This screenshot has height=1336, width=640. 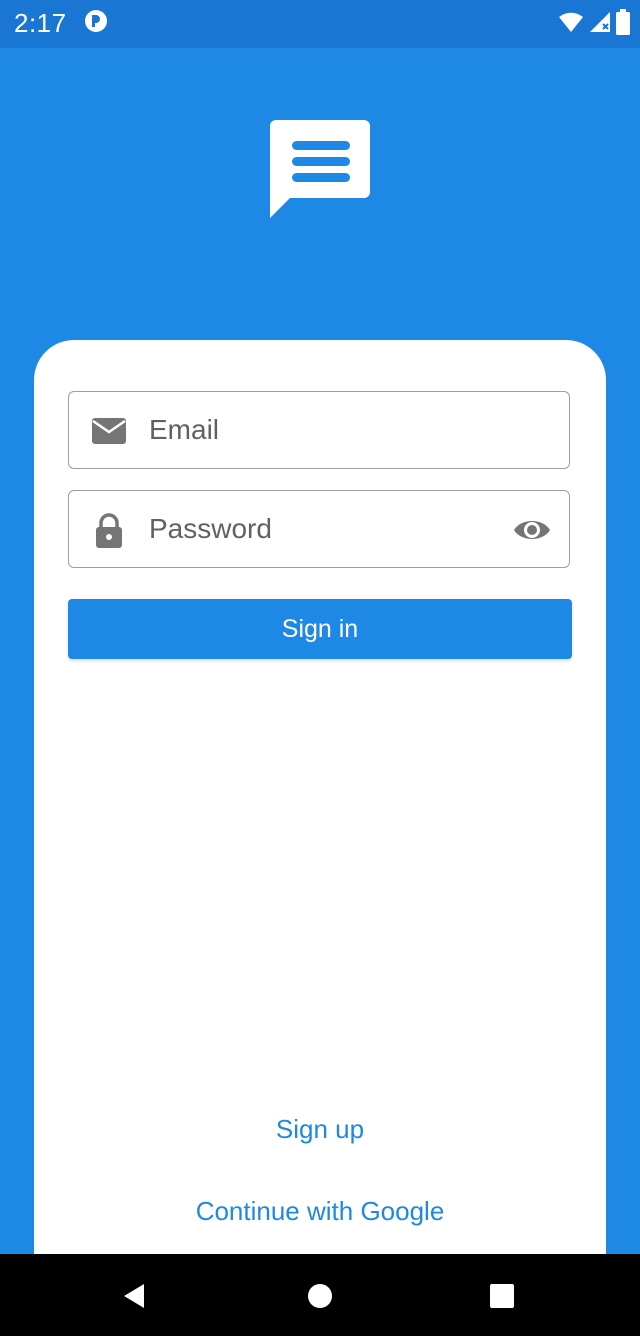 I want to click on chat-bubble-icon, so click(x=320, y=169).